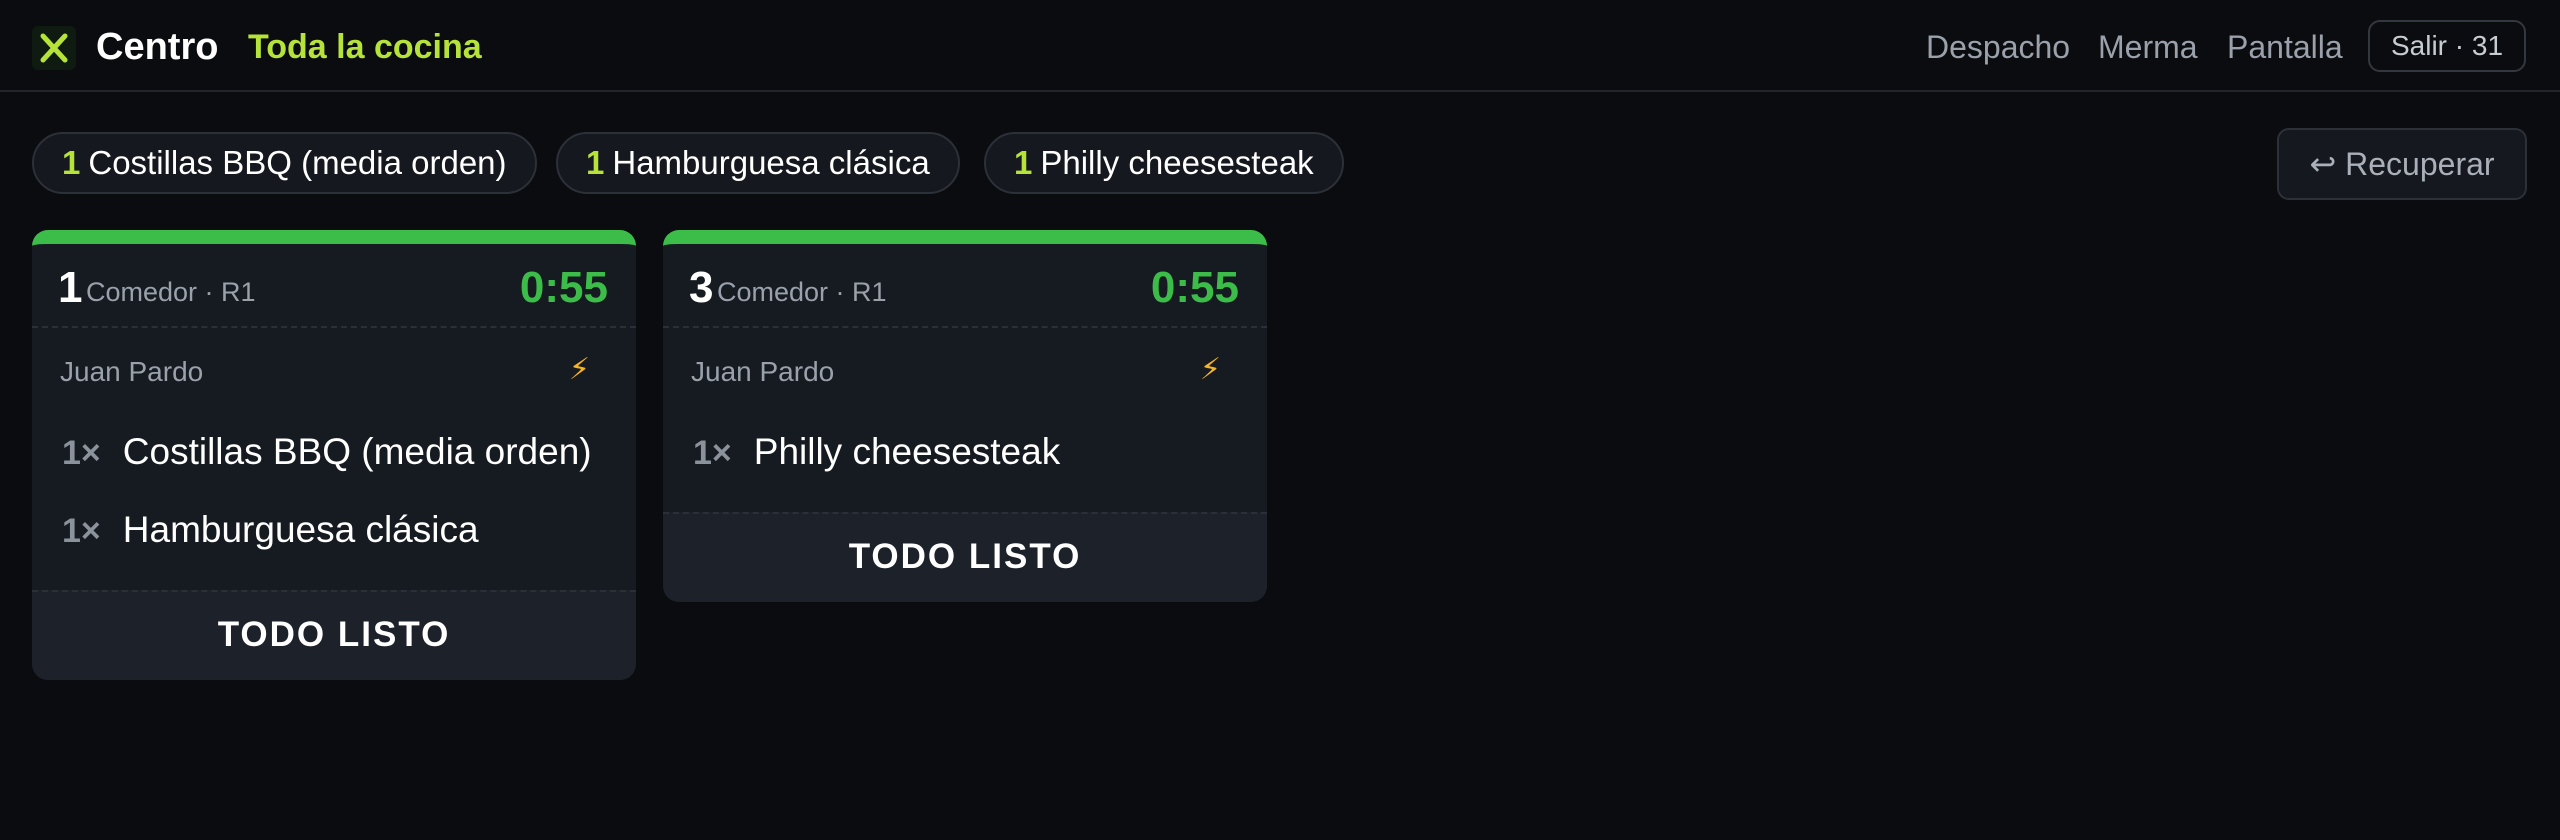 The height and width of the screenshot is (840, 2560). I want to click on exit-button: Salir · 31, so click(2447, 46).